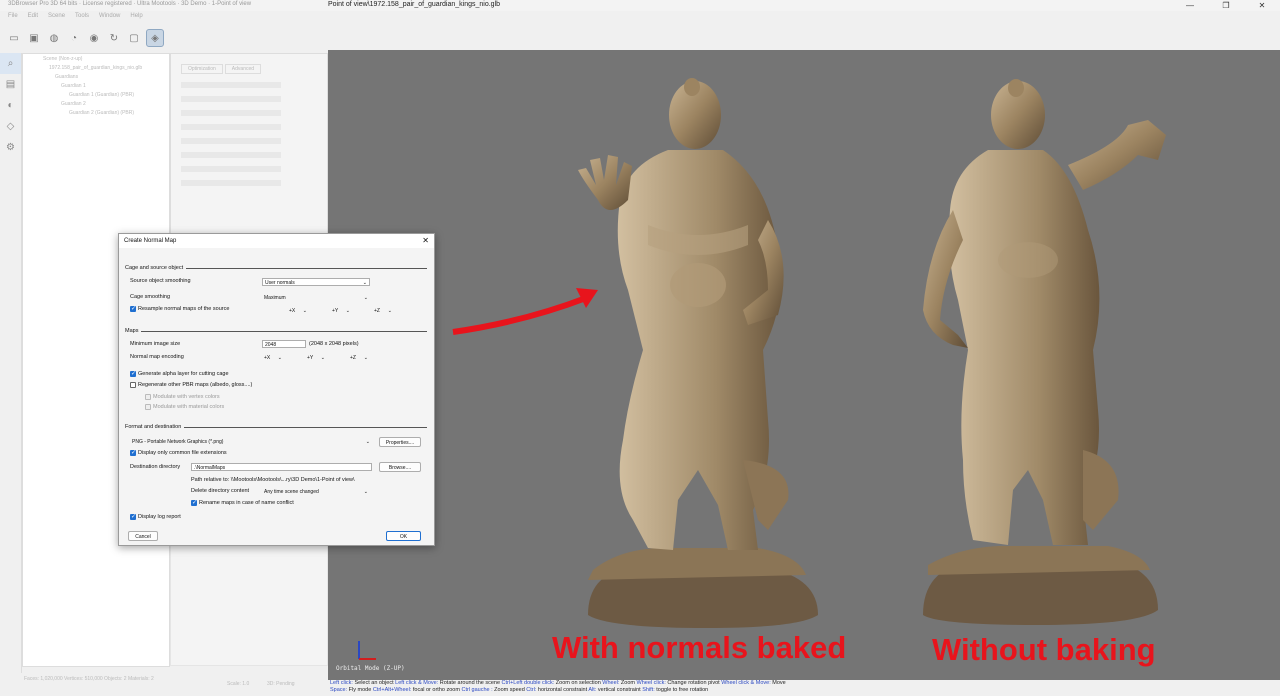 The width and height of the screenshot is (1280, 696). I want to click on search-icon: ⌕, so click(10, 63).